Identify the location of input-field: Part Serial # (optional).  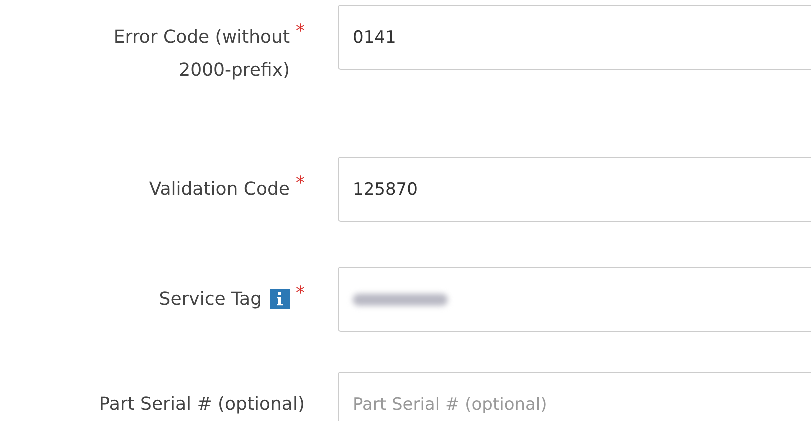
(574, 396).